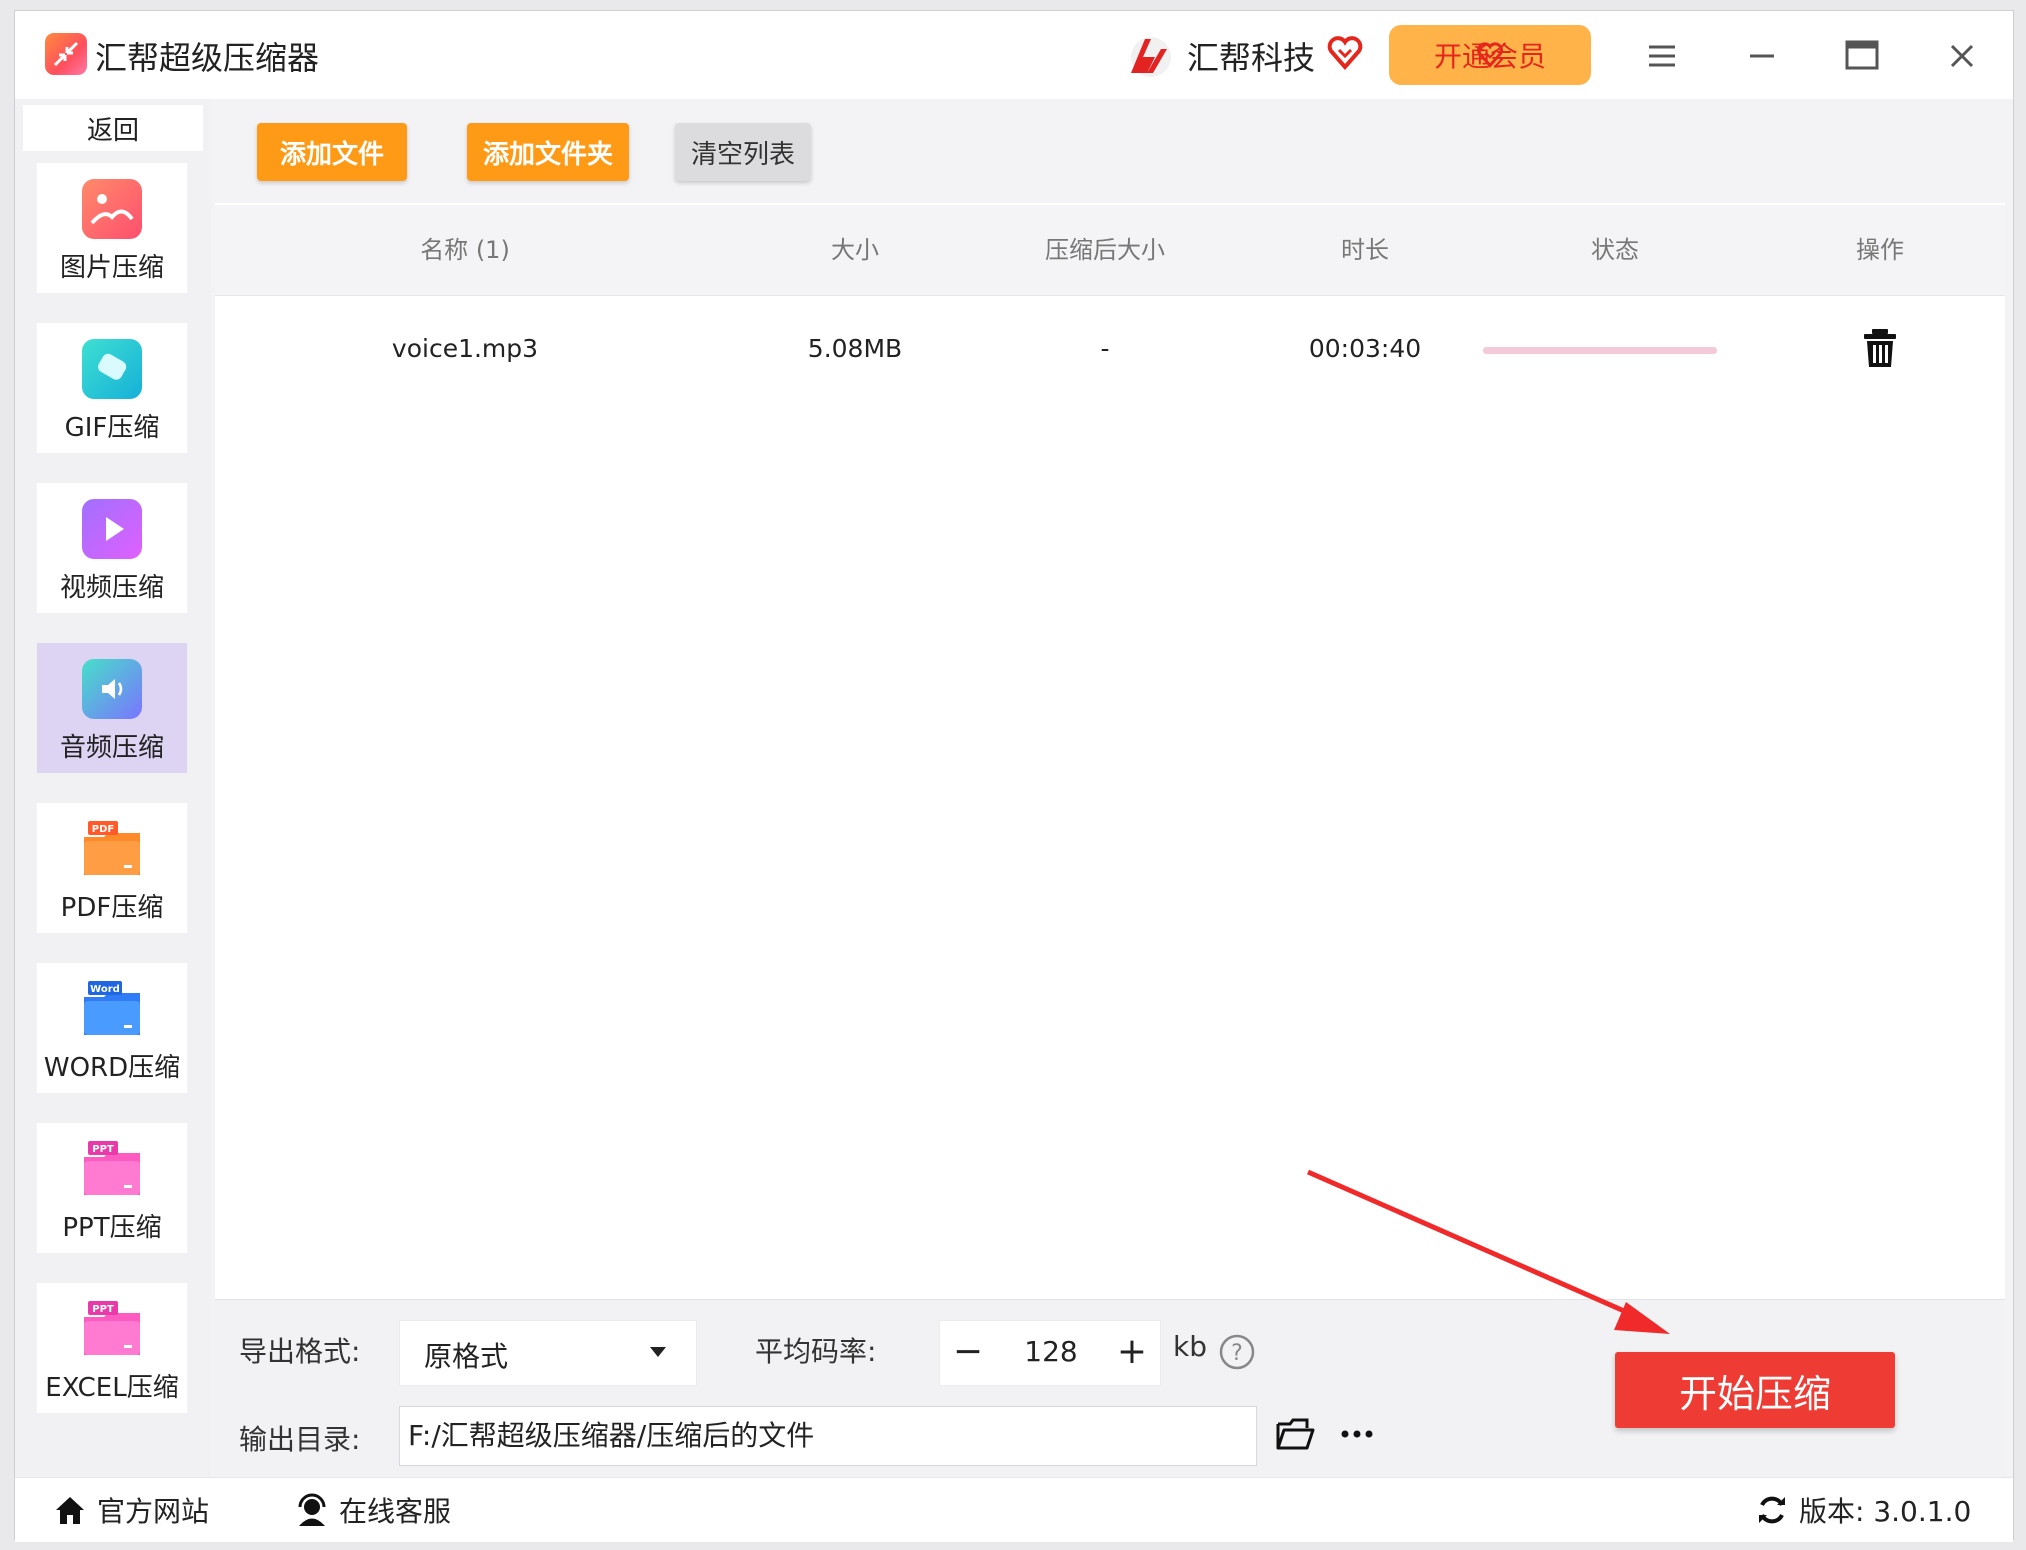 Image resolution: width=2026 pixels, height=1550 pixels. I want to click on word-badge: Word, so click(105, 989).